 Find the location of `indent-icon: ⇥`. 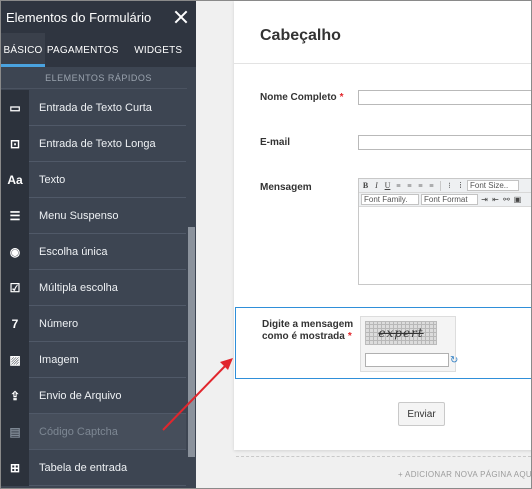

indent-icon: ⇥ is located at coordinates (484, 200).